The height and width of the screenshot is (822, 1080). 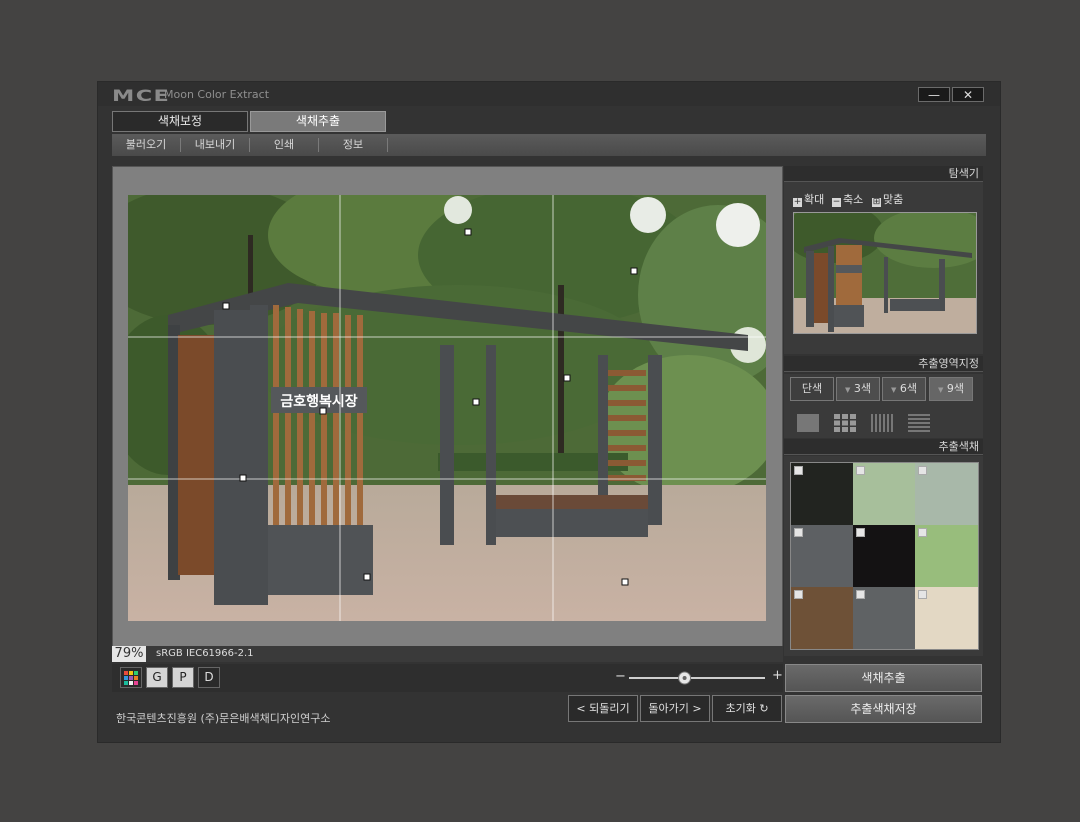 What do you see at coordinates (183, 677) in the screenshot?
I see `p-tool-button: P` at bounding box center [183, 677].